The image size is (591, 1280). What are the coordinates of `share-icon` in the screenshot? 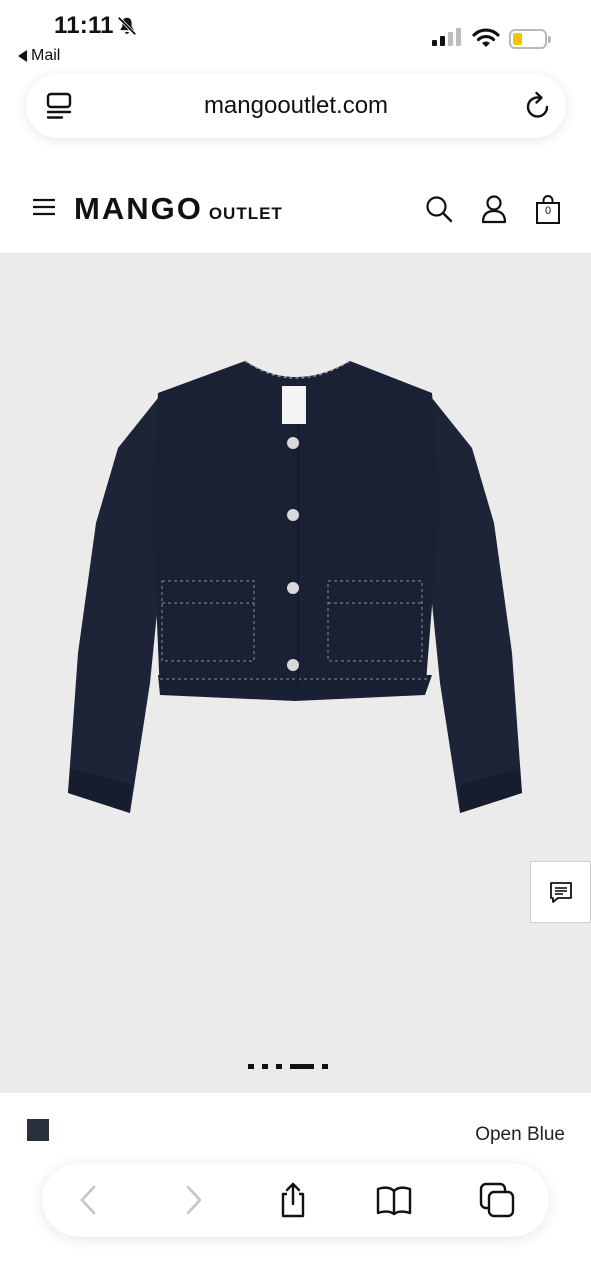 It's located at (293, 1200).